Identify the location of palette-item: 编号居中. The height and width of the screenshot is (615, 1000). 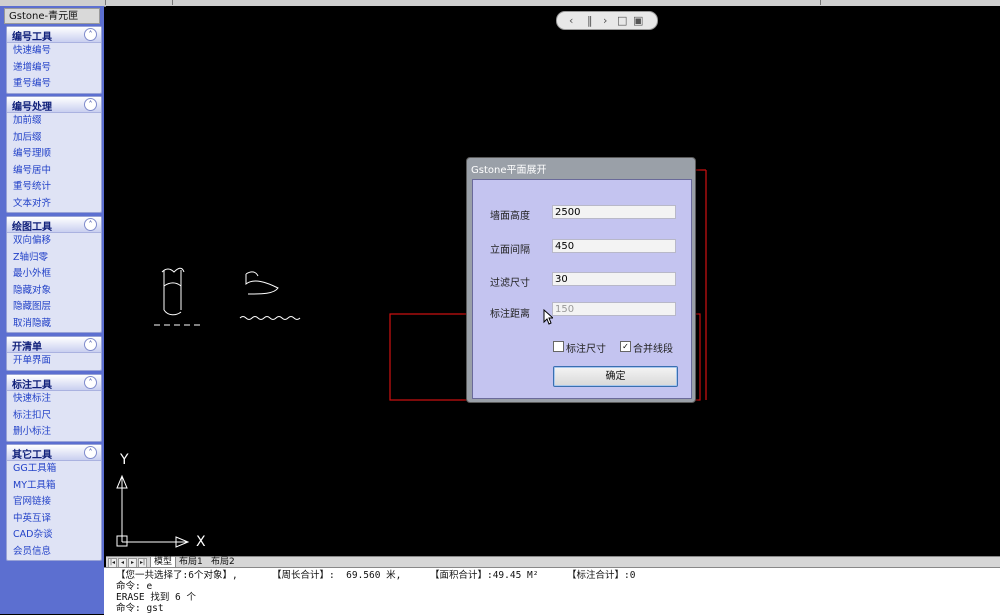
(54, 171).